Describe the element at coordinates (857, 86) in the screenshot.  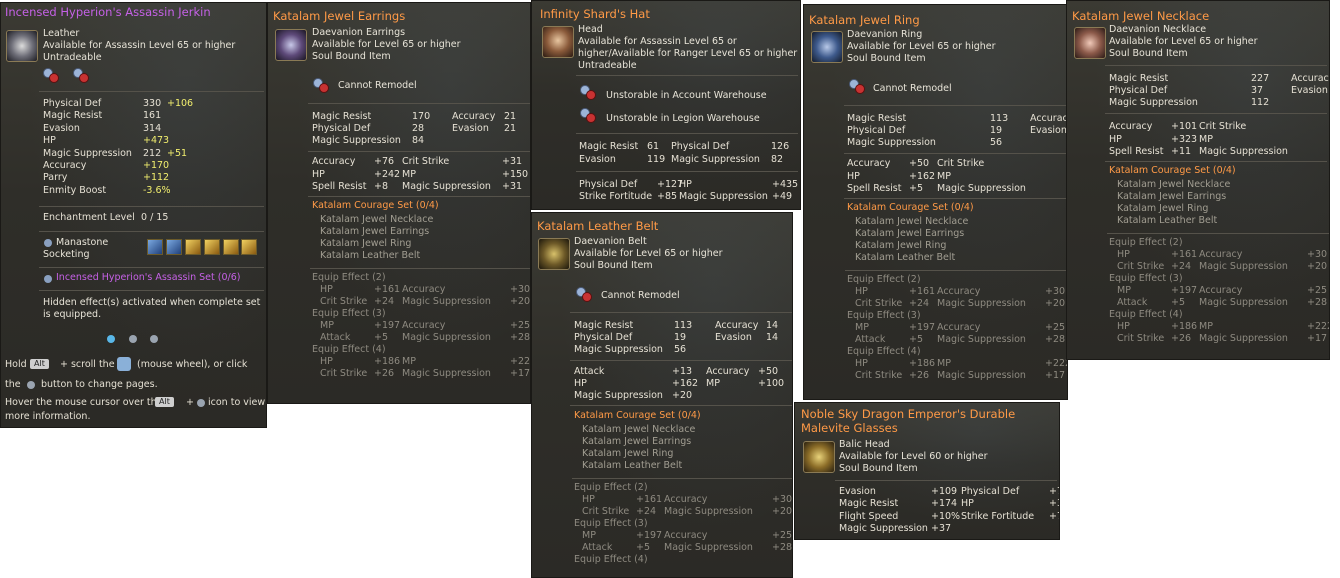
I see `cannot-remodel-icon` at that location.